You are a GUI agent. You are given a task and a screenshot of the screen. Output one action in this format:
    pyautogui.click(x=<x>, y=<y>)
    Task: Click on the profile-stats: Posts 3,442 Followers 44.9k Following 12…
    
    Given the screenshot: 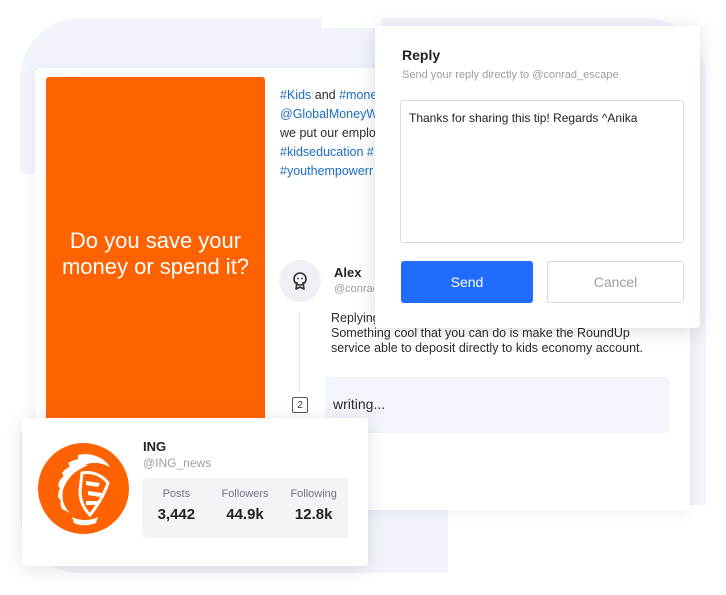 What is the action you would take?
    pyautogui.click(x=245, y=508)
    